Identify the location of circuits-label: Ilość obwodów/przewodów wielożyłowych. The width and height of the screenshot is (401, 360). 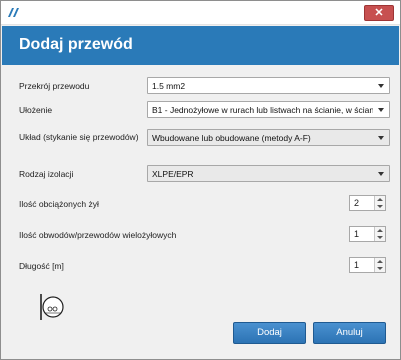
(98, 235).